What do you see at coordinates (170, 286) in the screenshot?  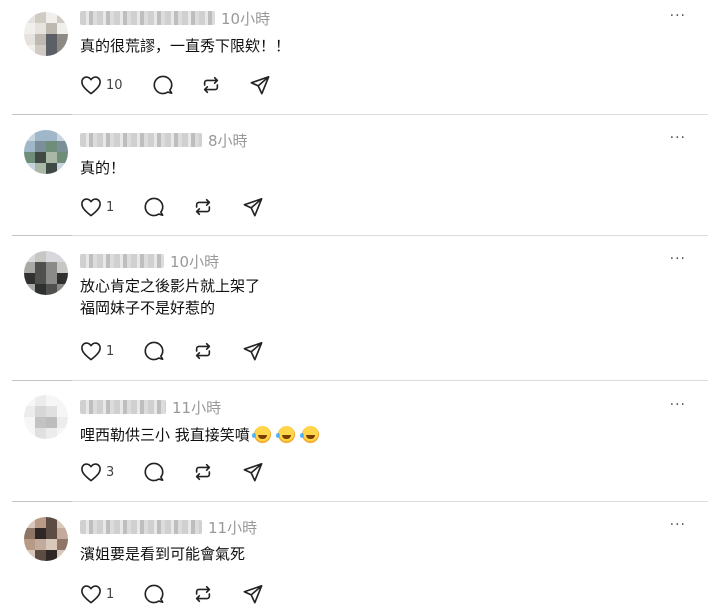 I see `post-text-line: 放心肯定之後影片就上架了` at bounding box center [170, 286].